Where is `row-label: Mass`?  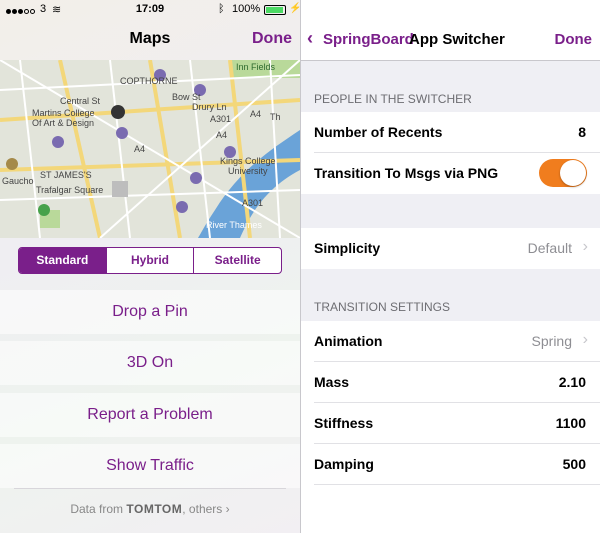
row-label: Mass is located at coordinates (332, 382).